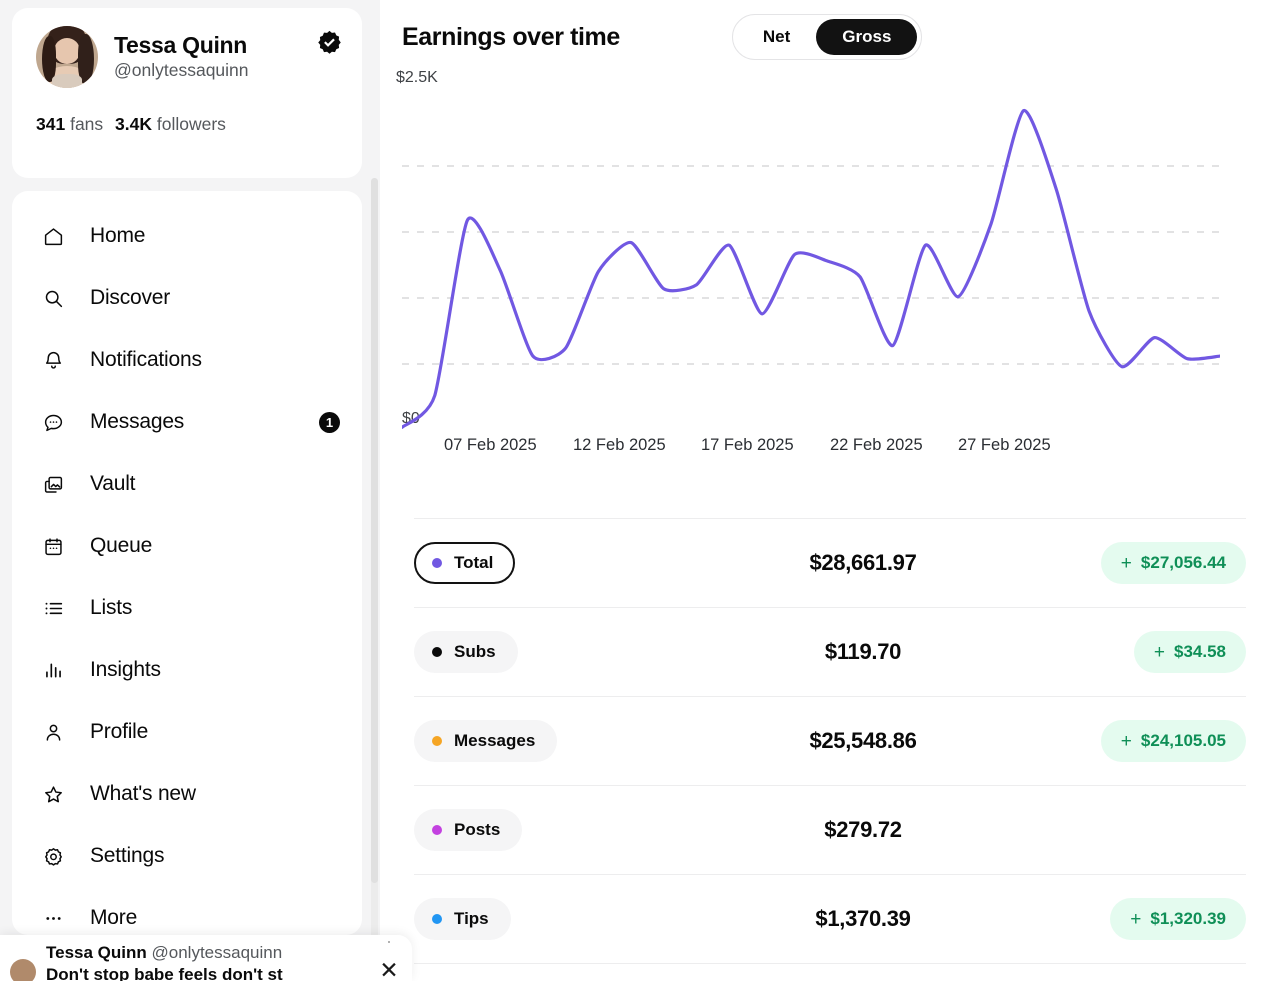 The image size is (1280, 981). What do you see at coordinates (187, 732) in the screenshot?
I see `sidebar-item-profile: Profile` at bounding box center [187, 732].